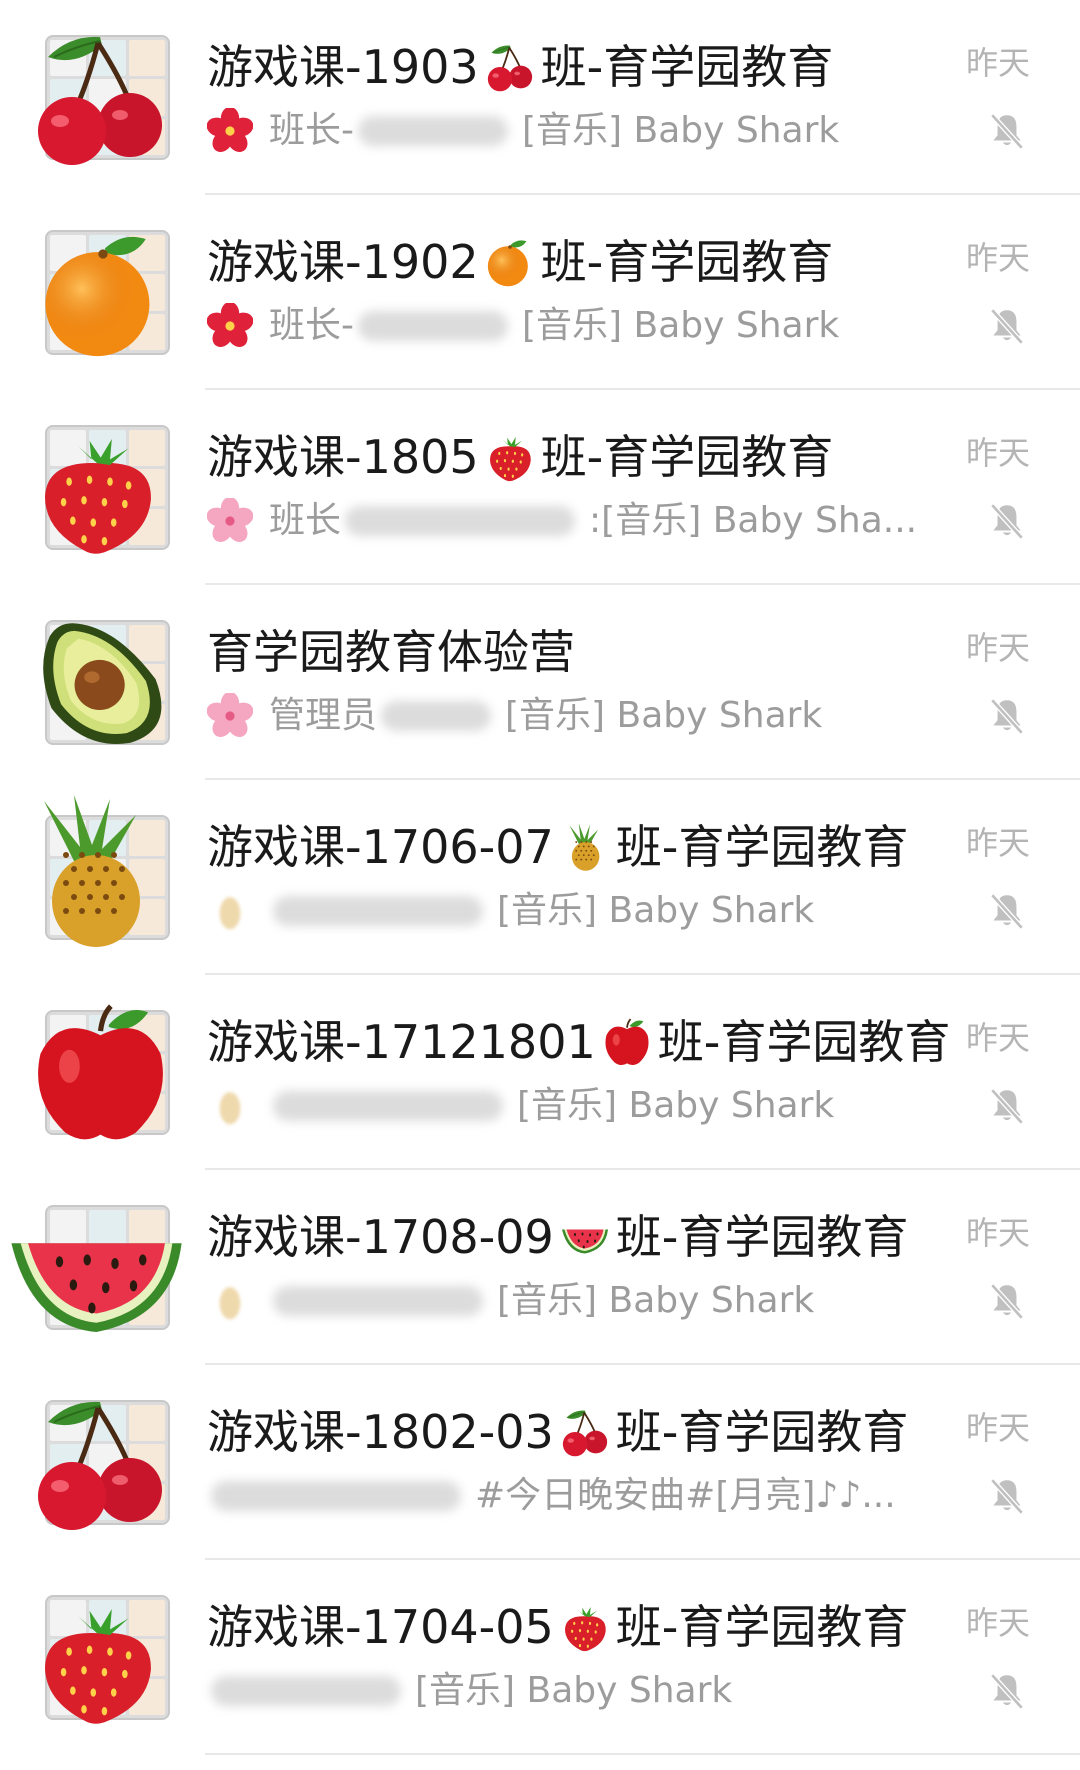 The height and width of the screenshot is (1770, 1080). What do you see at coordinates (540, 1267) in the screenshot?
I see `chat-row: 游戏课-1708-09 班-育学园教育 昨天 [音乐] Baby Shark` at bounding box center [540, 1267].